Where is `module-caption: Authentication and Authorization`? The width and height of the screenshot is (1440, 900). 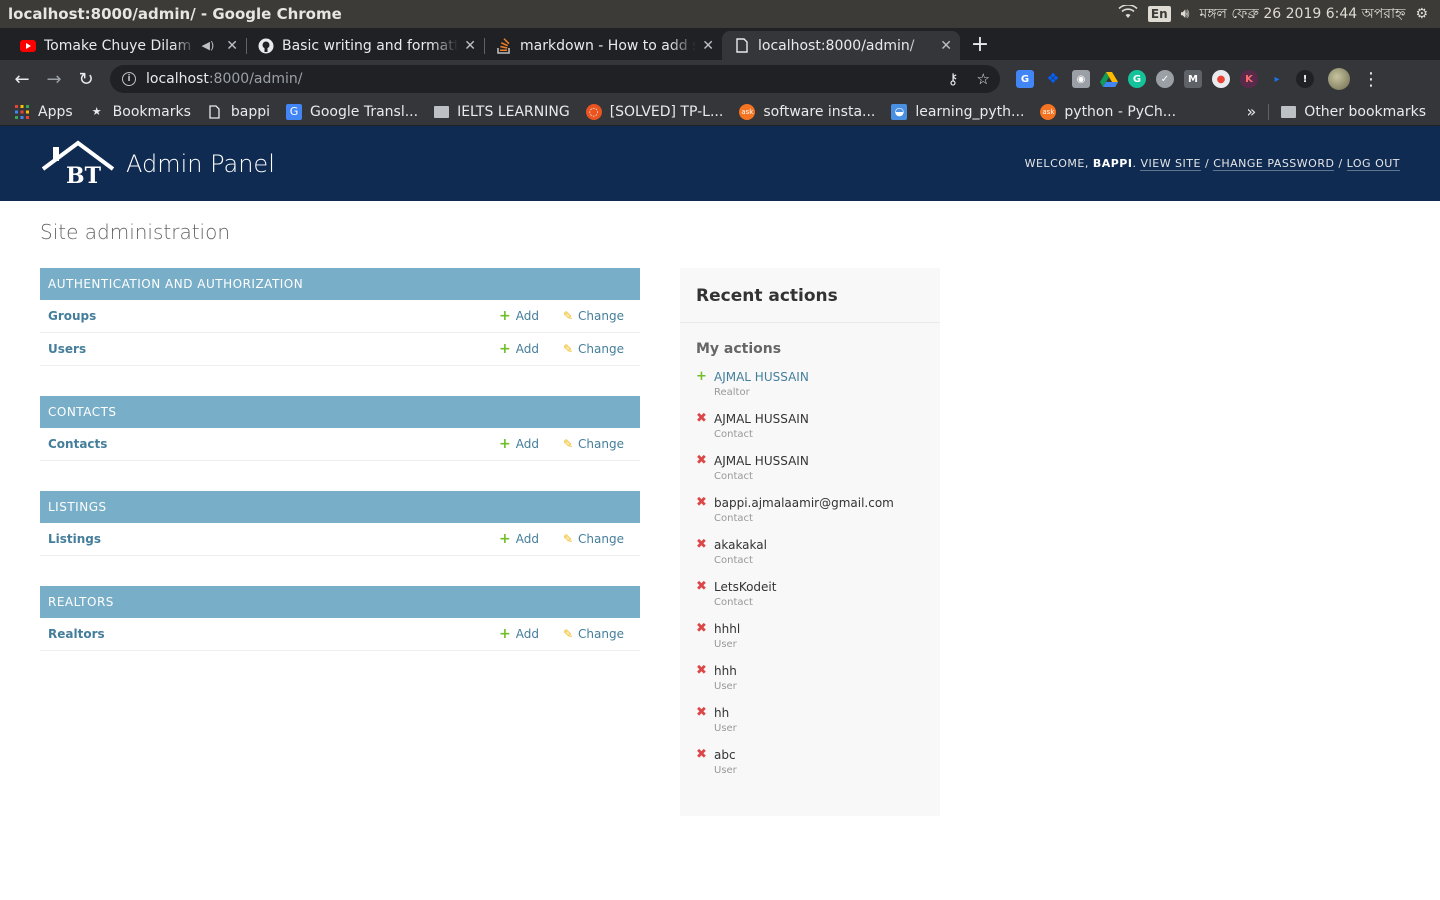 module-caption: Authentication and Authorization is located at coordinates (340, 284).